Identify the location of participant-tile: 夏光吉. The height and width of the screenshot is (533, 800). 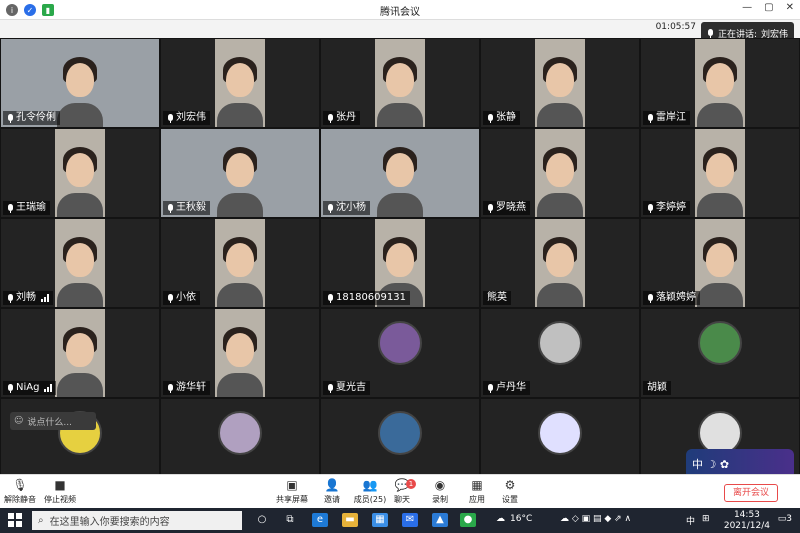
(400, 353).